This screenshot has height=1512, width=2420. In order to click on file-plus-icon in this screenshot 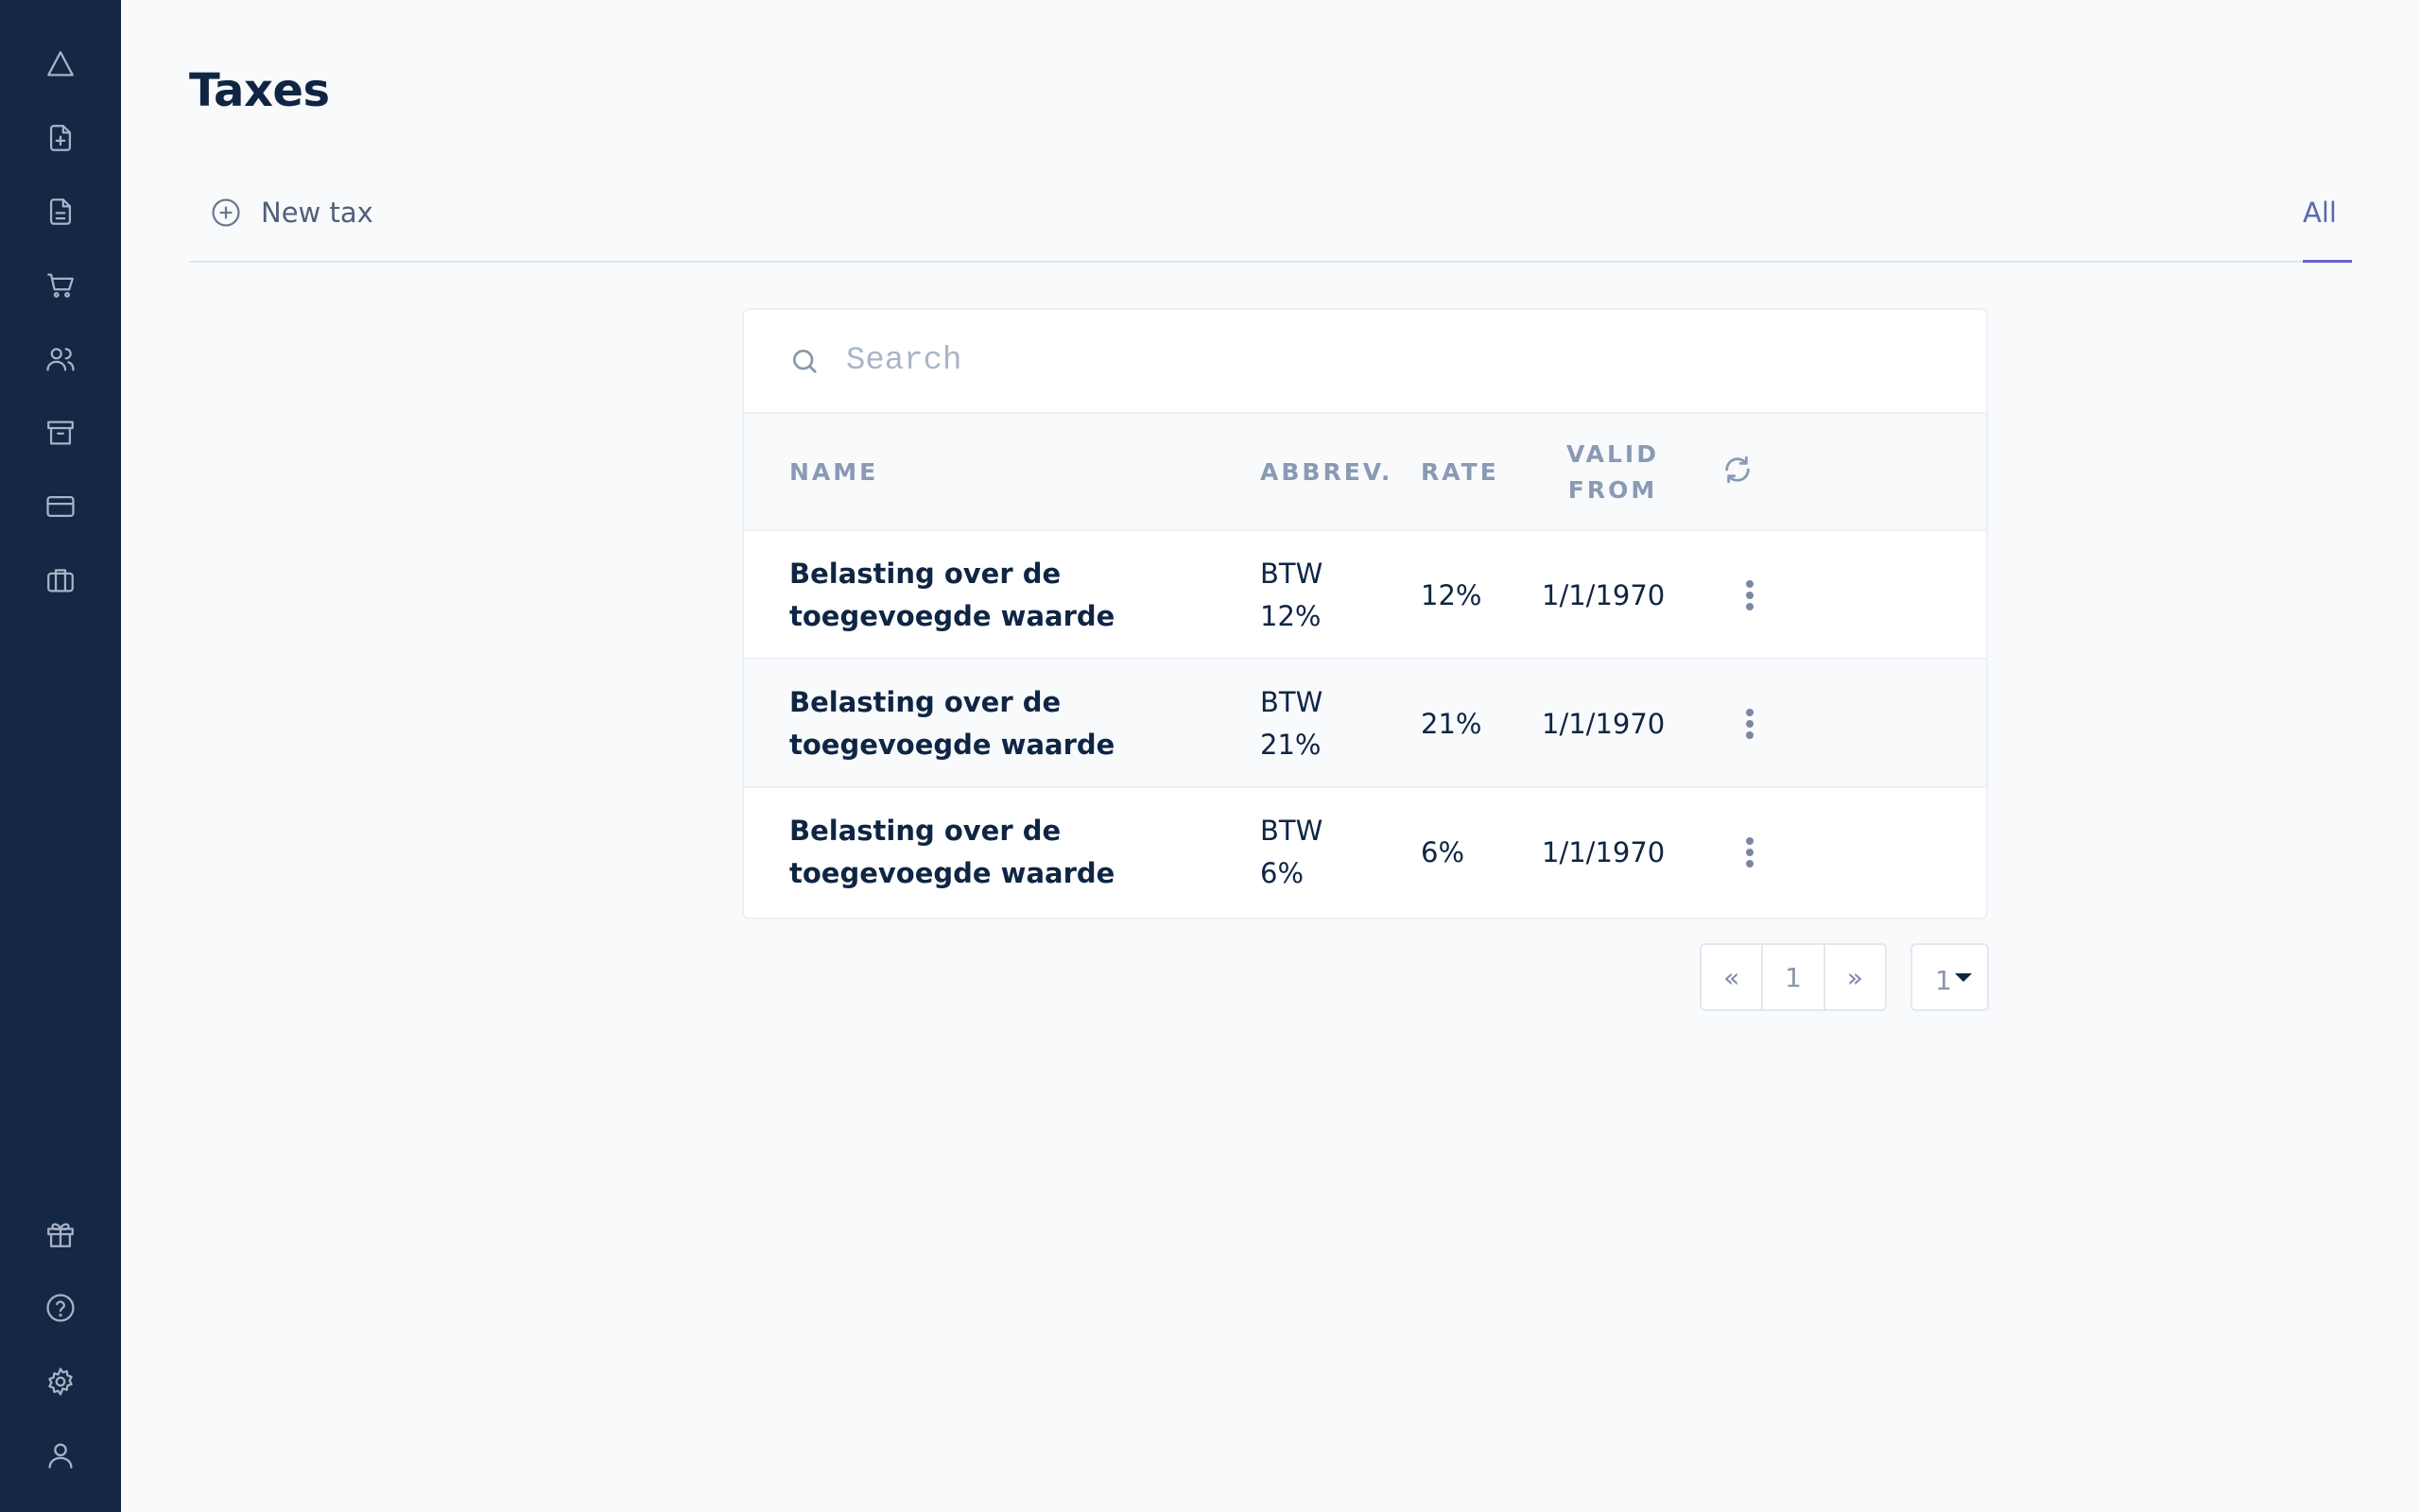, I will do `click(60, 138)`.